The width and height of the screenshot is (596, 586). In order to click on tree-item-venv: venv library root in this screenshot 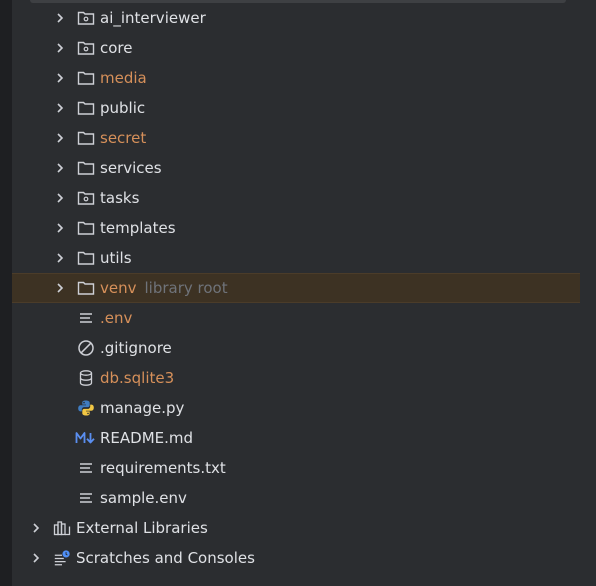, I will do `click(296, 288)`.